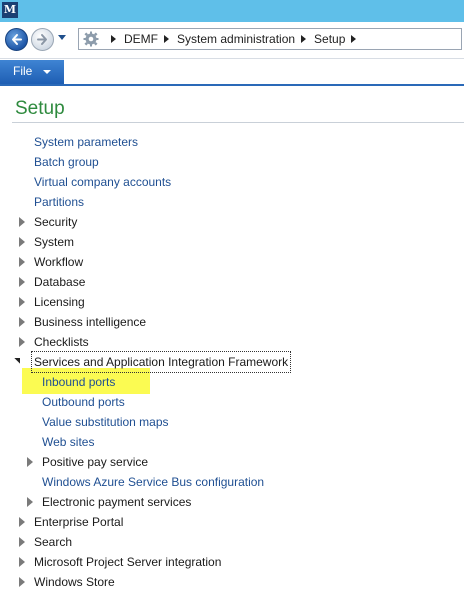 Image resolution: width=464 pixels, height=602 pixels. What do you see at coordinates (86, 142) in the screenshot?
I see `tree-link-system-parameters: System parameters` at bounding box center [86, 142].